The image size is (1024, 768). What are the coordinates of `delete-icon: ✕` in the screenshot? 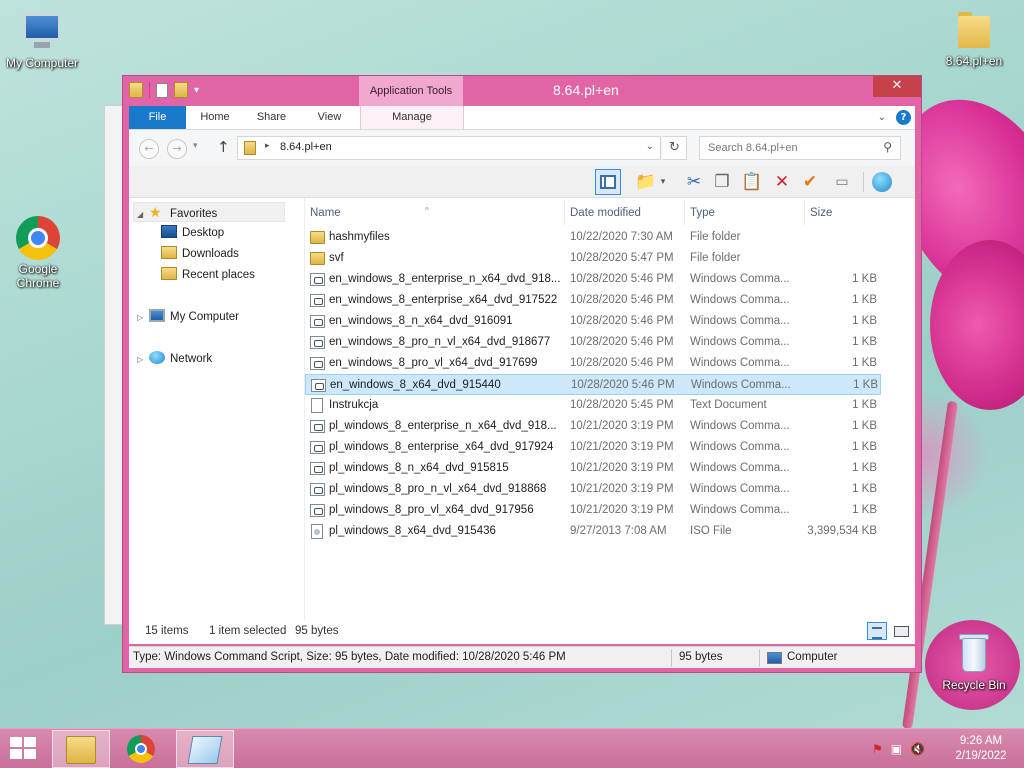 It's located at (782, 182).